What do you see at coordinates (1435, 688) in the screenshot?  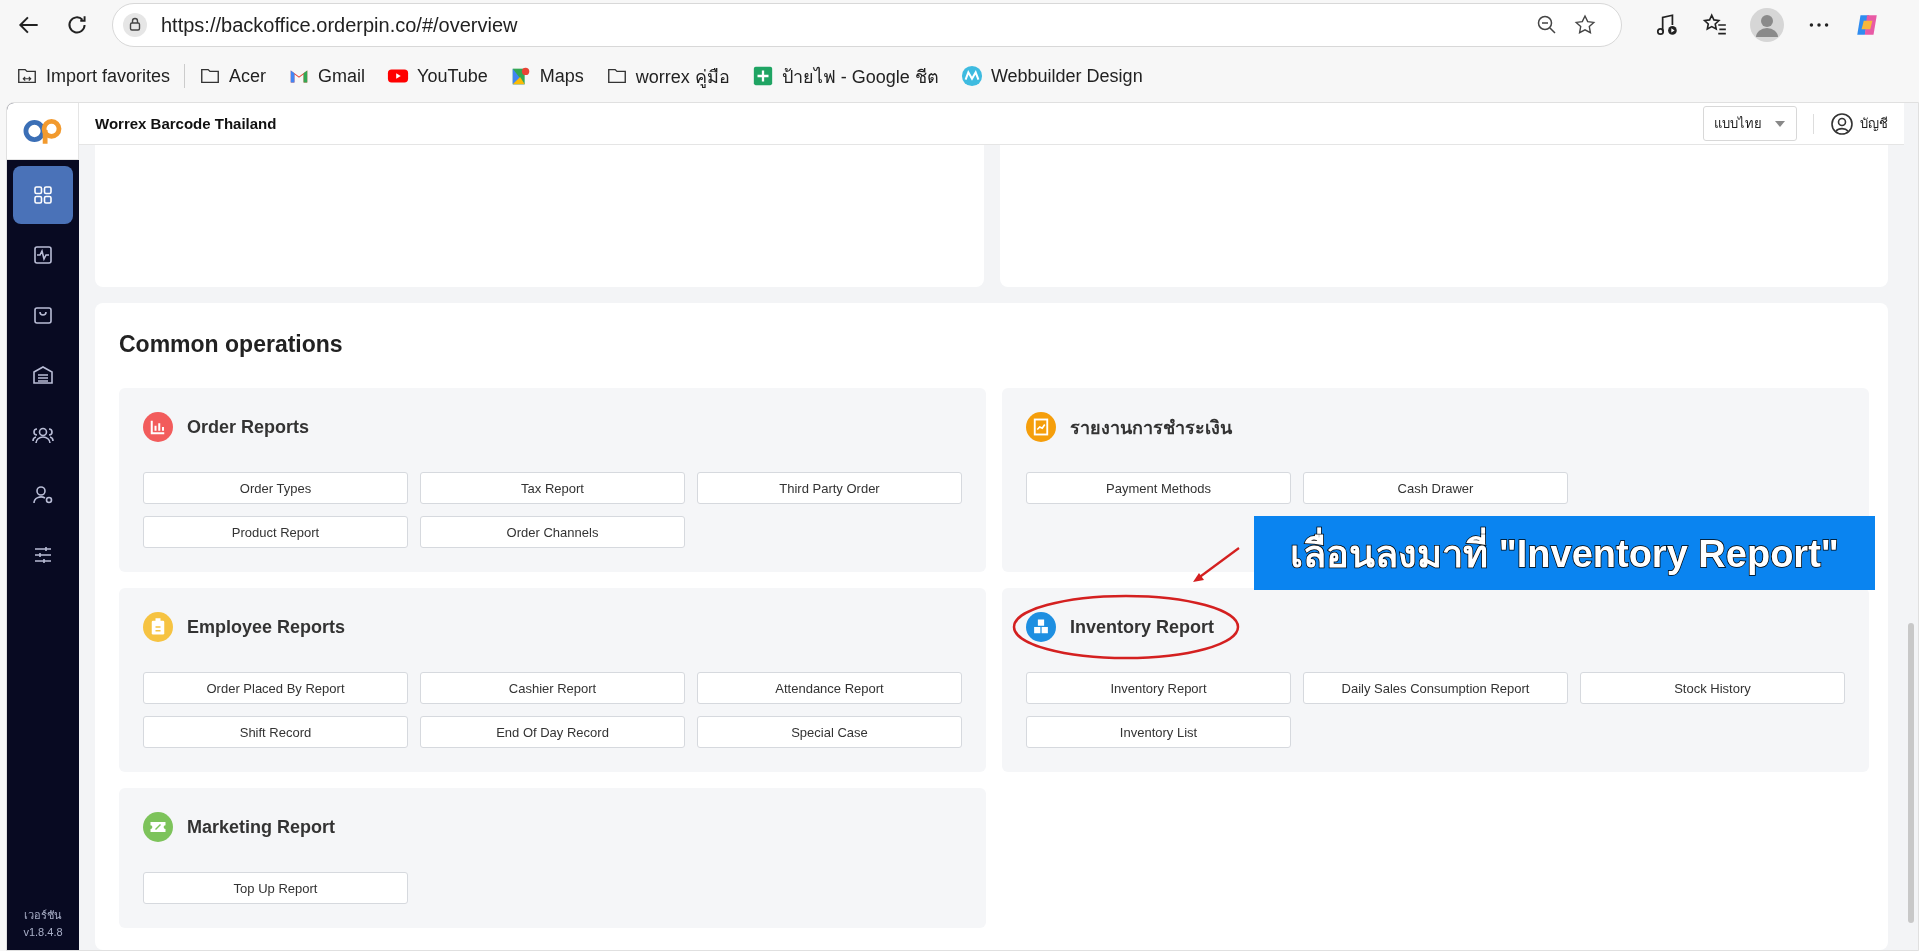 I see `report-button: Daily Sales Consumption Report` at bounding box center [1435, 688].